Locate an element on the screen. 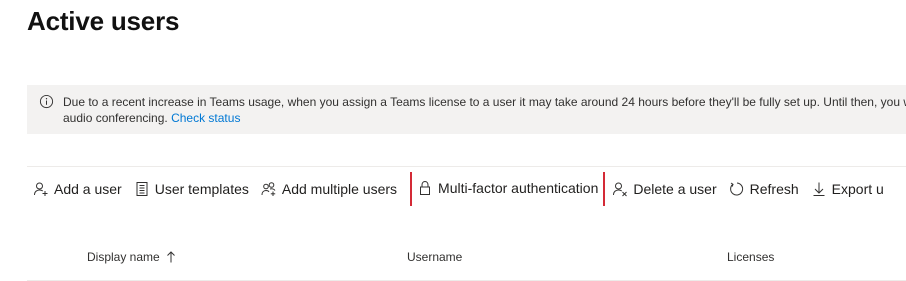 The width and height of the screenshot is (906, 281). column-header-username: Username is located at coordinates (434, 257).